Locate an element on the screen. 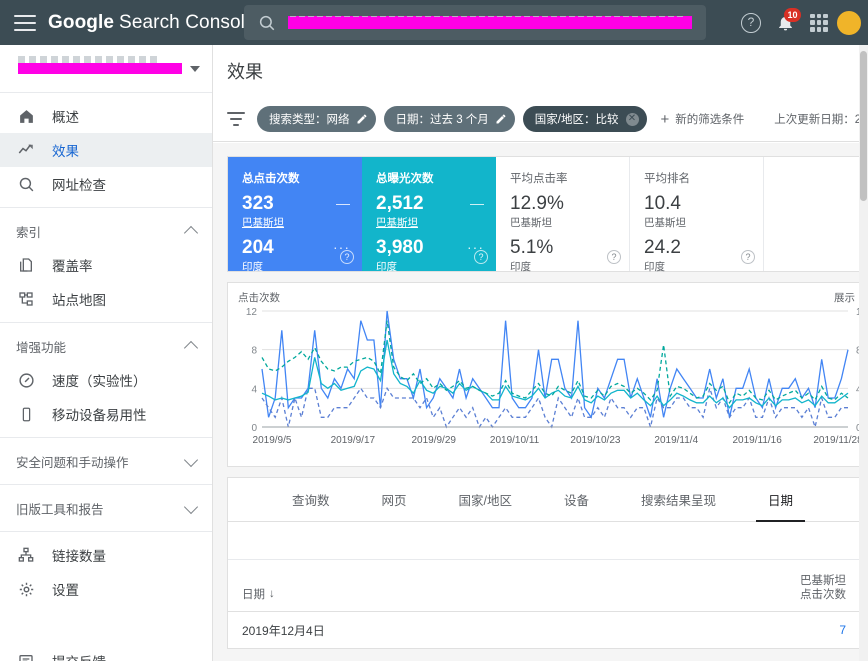  sidebar-item-label: 移动设备易用性 is located at coordinates (99, 415).